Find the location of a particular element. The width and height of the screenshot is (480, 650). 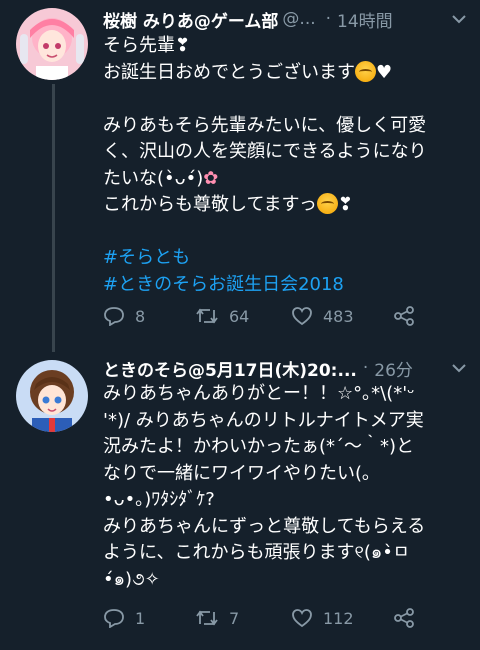

tweet-line: お誕生日おめでとうございます ♥ is located at coordinates (288, 73).